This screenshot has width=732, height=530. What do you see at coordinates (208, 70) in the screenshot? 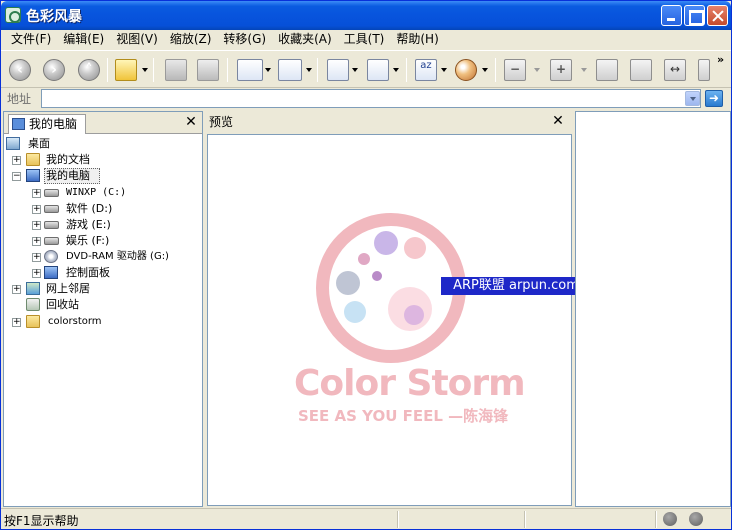
I see `print-icon` at bounding box center [208, 70].